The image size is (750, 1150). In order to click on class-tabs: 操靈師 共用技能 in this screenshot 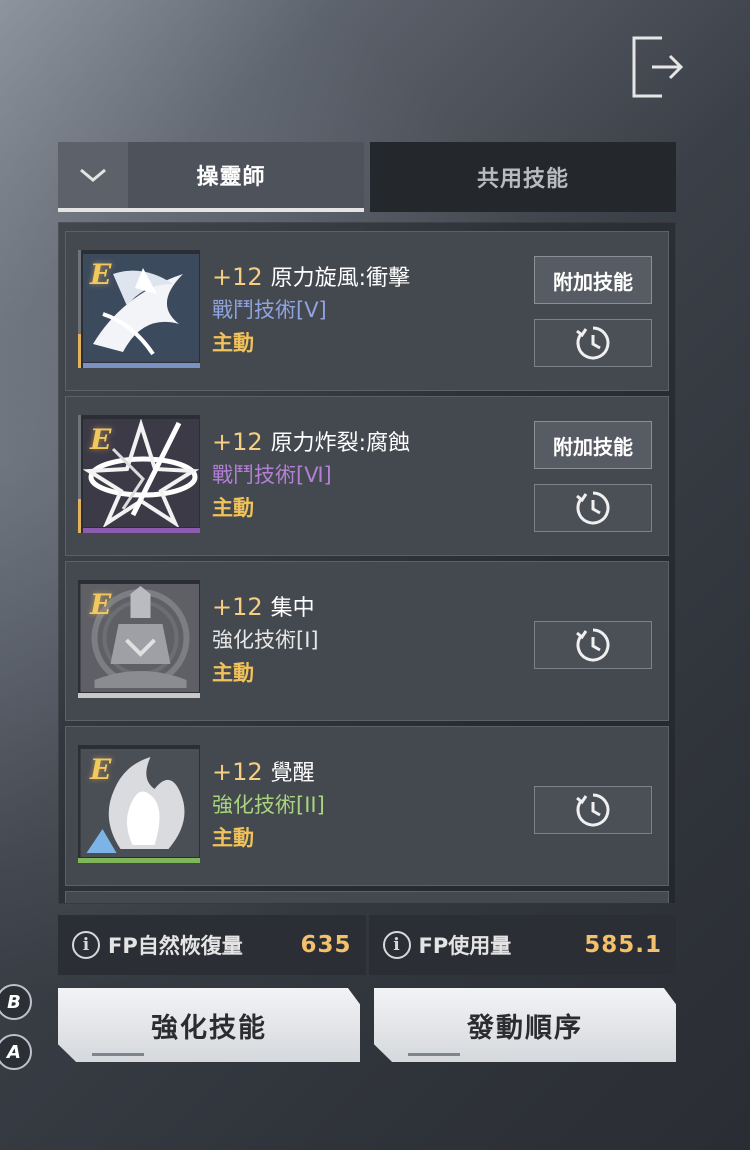, I will do `click(367, 177)`.